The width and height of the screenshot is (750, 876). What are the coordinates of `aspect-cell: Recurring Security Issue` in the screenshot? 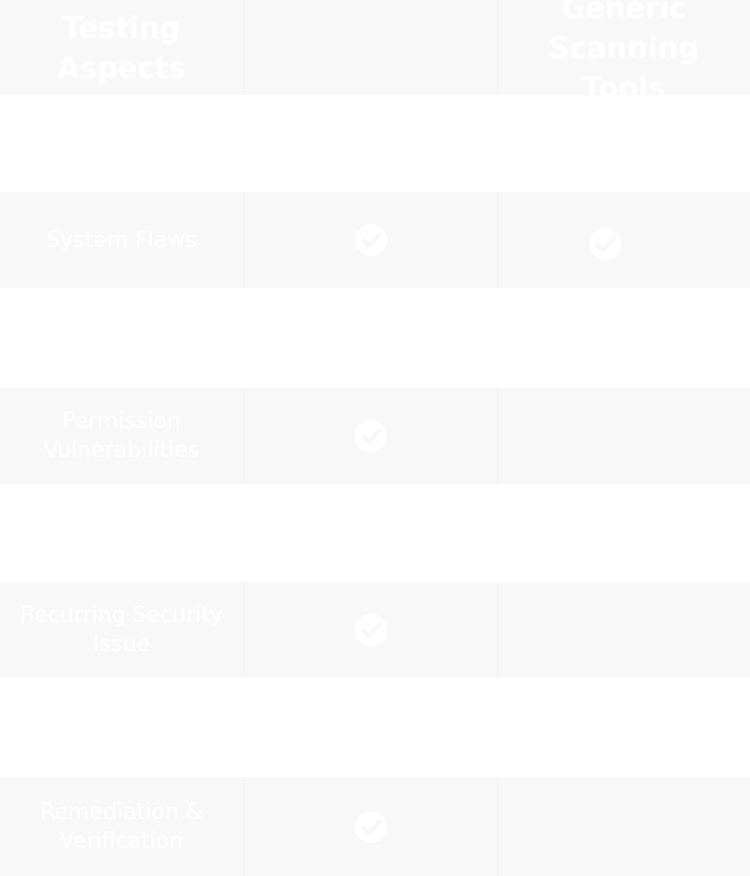 It's located at (121, 630).